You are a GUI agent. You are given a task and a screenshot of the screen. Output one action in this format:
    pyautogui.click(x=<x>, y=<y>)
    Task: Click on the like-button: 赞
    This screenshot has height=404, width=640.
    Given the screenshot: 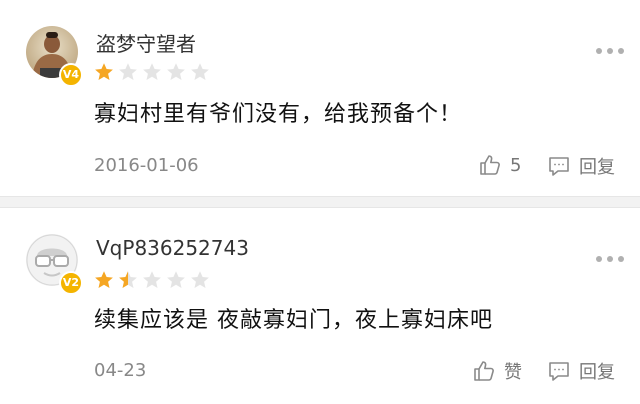 What is the action you would take?
    pyautogui.click(x=497, y=371)
    